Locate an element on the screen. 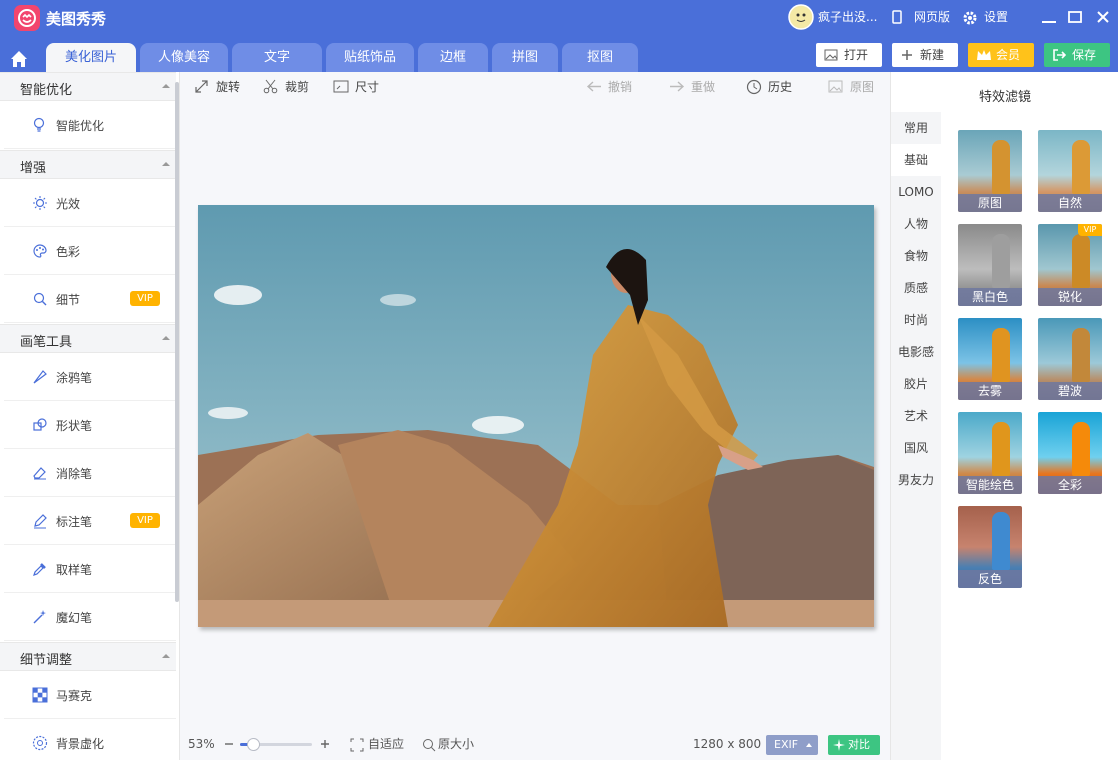 The height and width of the screenshot is (760, 1118). filter-thumb-full-color: 全彩 is located at coordinates (1070, 453).